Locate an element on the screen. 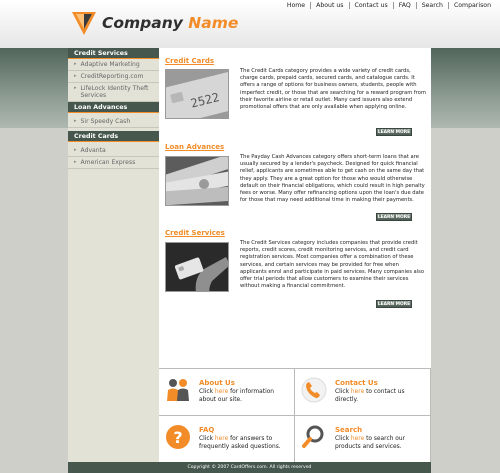  sidebar-item-label: LifeLock Identity Theft Services is located at coordinates (114, 92).